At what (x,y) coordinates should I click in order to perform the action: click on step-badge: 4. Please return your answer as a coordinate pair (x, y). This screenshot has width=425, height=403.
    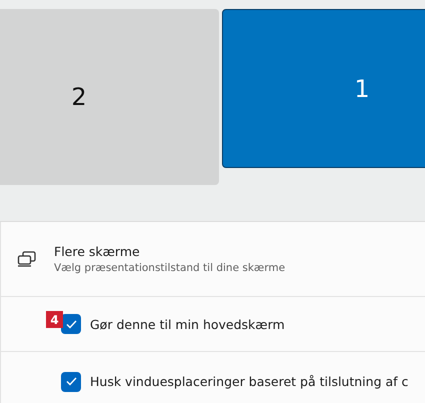
    Looking at the image, I should click on (54, 319).